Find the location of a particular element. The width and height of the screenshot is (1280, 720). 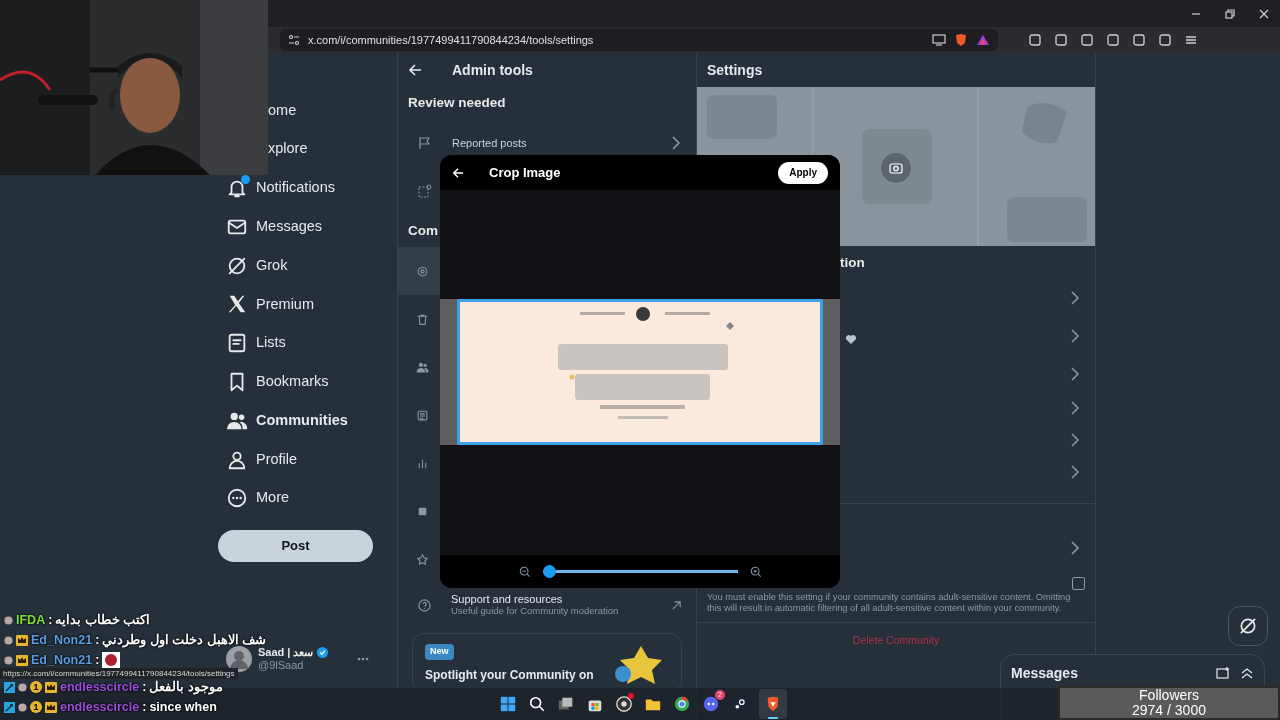

dashed-box-icon is located at coordinates (425, 191).